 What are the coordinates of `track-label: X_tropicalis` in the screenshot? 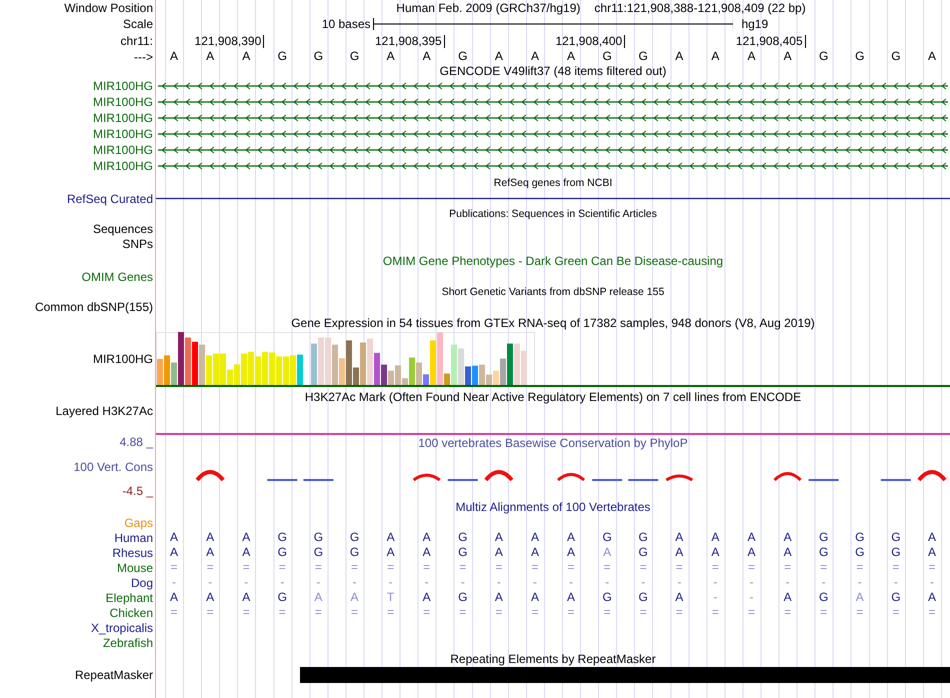 It's located at (121, 627).